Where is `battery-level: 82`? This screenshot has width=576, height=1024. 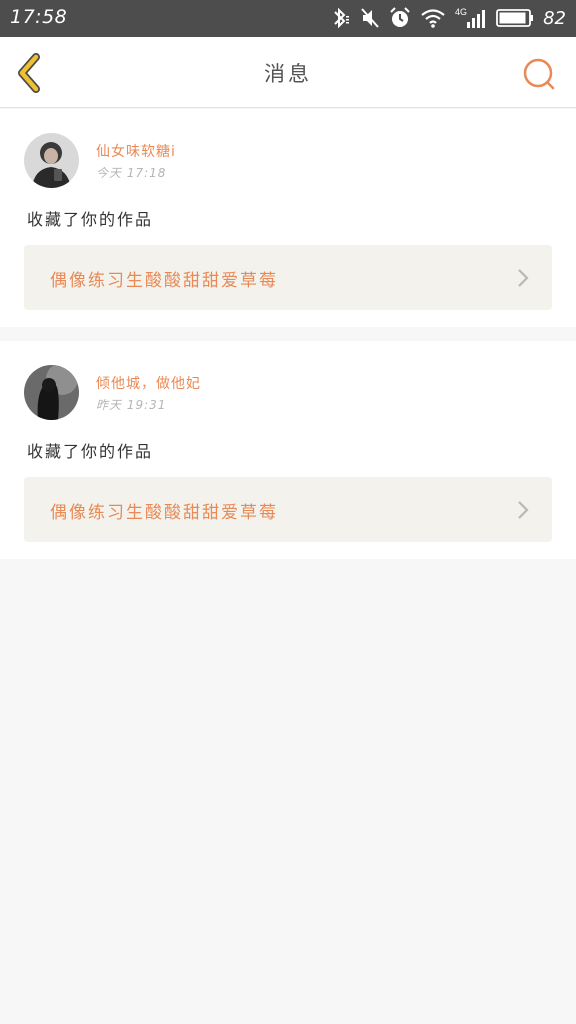
battery-level: 82 is located at coordinates (554, 18).